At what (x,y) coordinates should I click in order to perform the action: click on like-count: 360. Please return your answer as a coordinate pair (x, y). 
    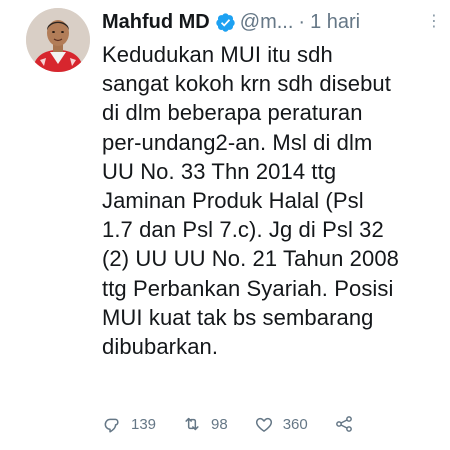
    Looking at the image, I should click on (295, 424).